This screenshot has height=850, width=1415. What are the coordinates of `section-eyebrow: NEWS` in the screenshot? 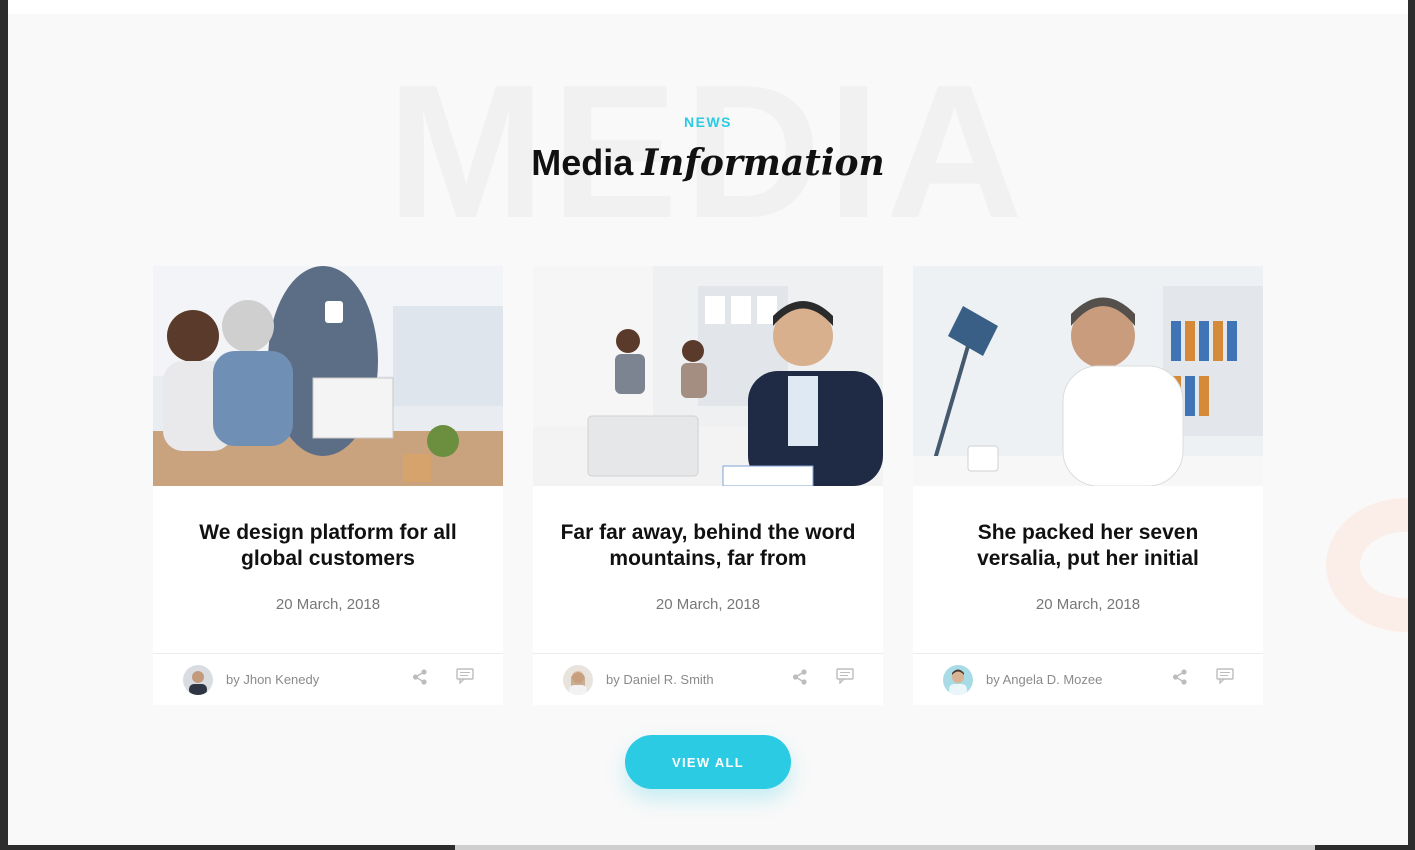 It's located at (708, 122).